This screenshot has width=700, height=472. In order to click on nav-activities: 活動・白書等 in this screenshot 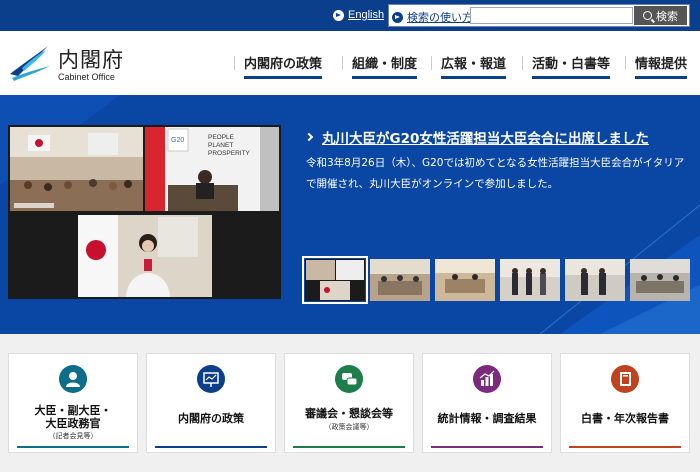, I will do `click(566, 66)`.